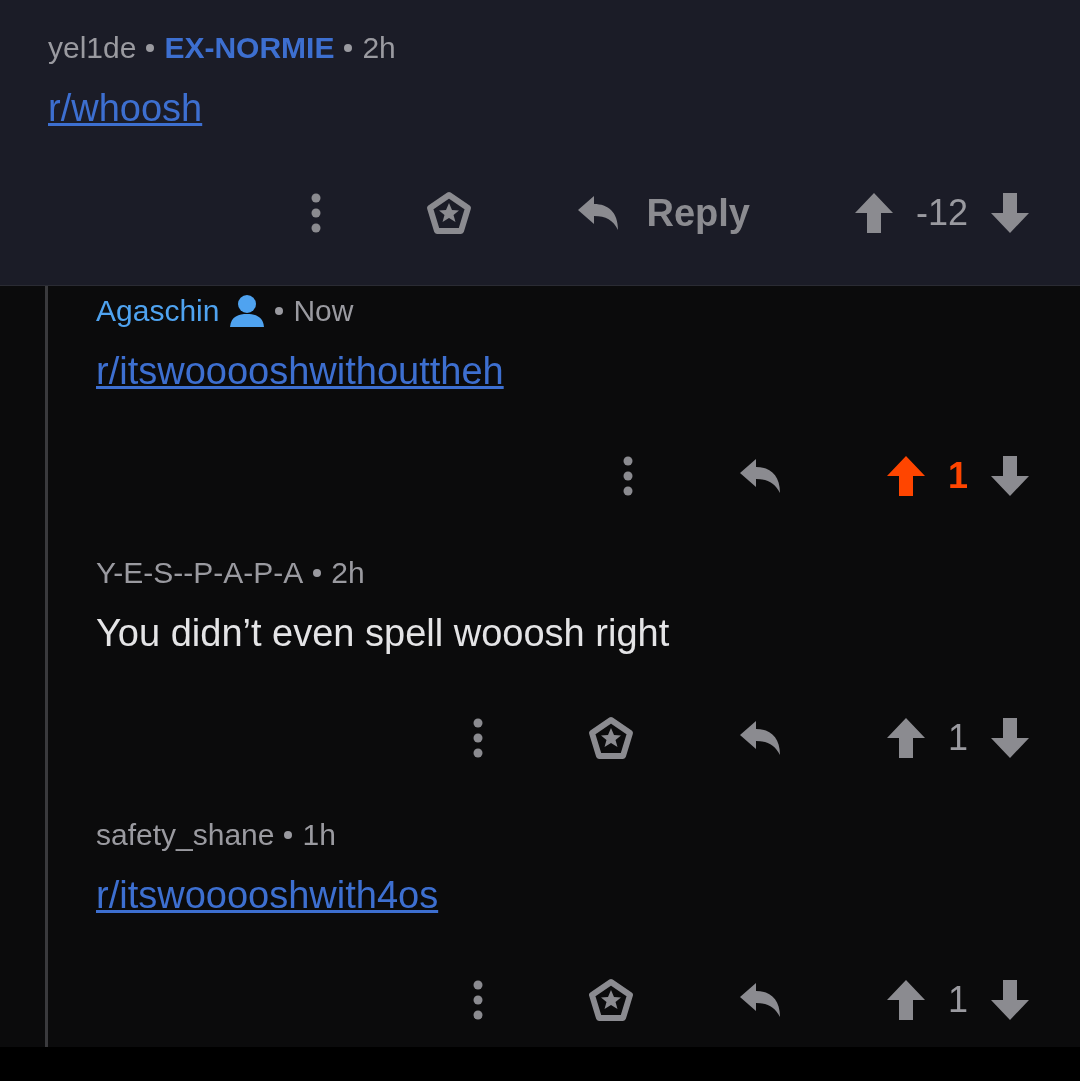  I want to click on subreddit-link: r/itswooooshwithouttheh, so click(300, 371).